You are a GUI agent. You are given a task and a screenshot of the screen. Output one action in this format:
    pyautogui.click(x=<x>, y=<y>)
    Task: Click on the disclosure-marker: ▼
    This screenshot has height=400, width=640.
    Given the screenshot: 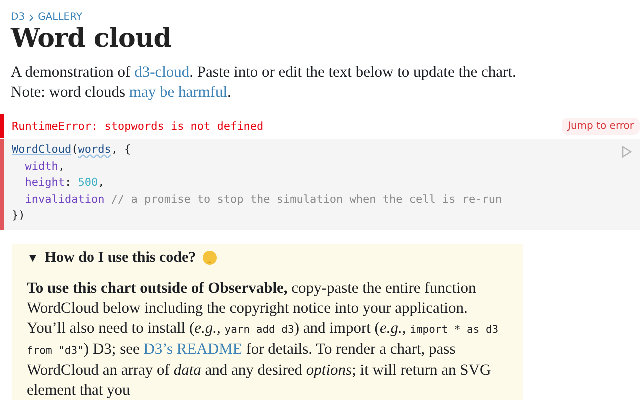 What is the action you would take?
    pyautogui.click(x=33, y=258)
    